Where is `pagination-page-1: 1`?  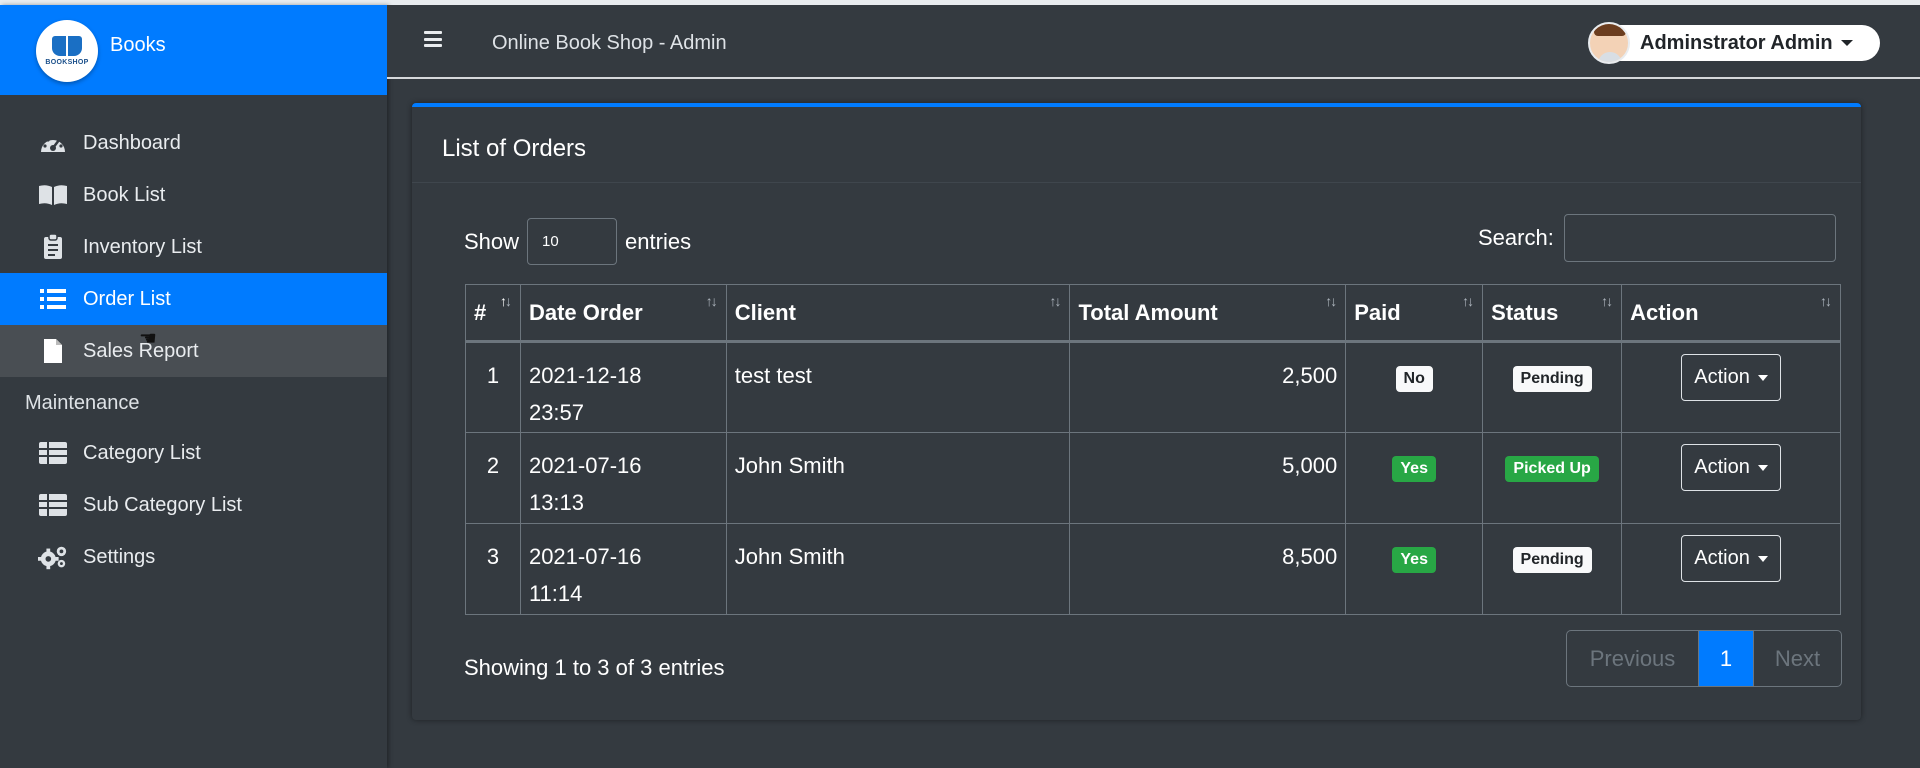
pagination-page-1: 1 is located at coordinates (1726, 658).